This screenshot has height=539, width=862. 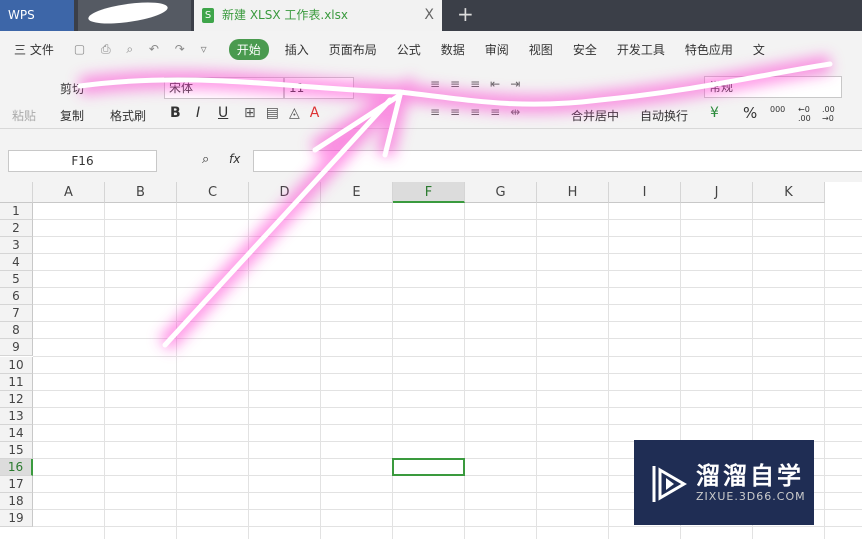 I want to click on row-header-16: 16, so click(x=16, y=467).